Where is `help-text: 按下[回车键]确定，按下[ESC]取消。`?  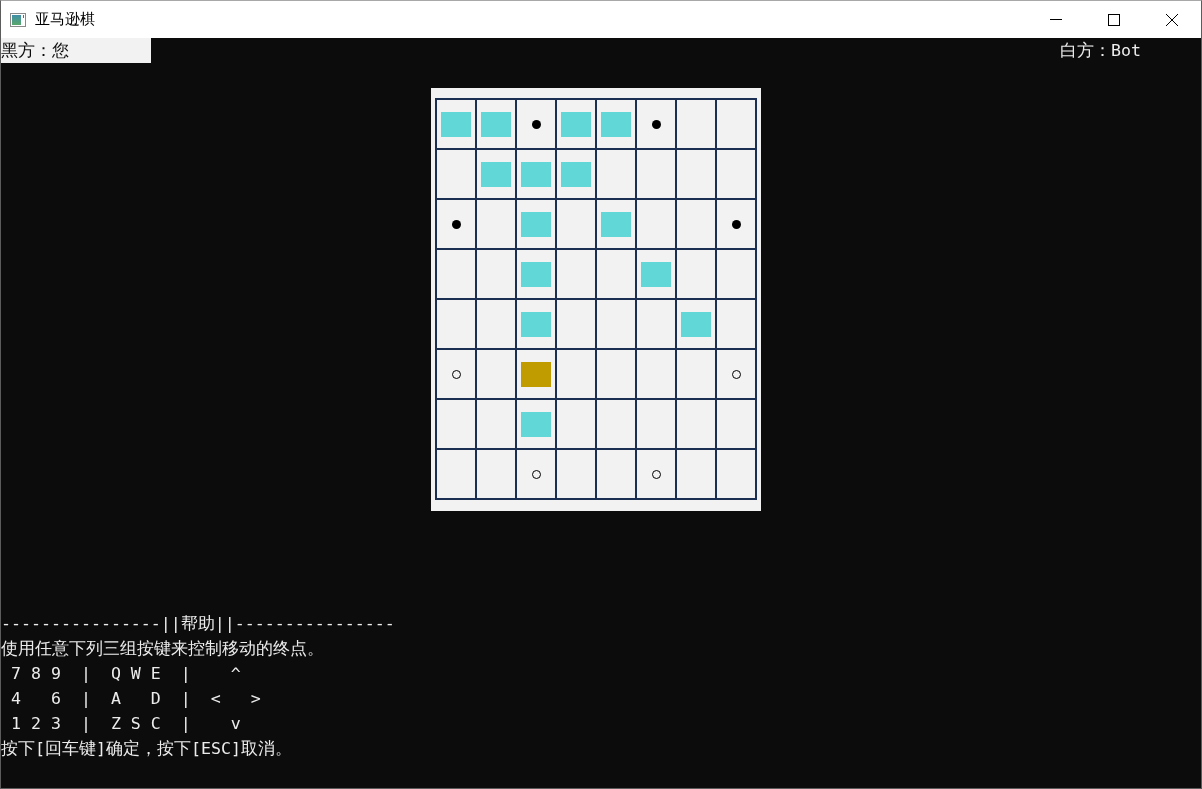
help-text: 按下[回车键]确定，按下[ESC]取消。 is located at coordinates (146, 749).